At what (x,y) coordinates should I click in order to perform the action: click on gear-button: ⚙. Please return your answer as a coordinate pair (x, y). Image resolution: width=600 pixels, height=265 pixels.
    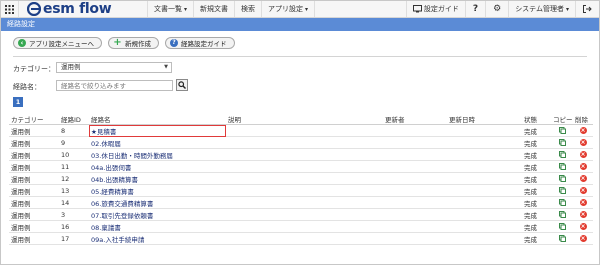
    Looking at the image, I should click on (496, 9).